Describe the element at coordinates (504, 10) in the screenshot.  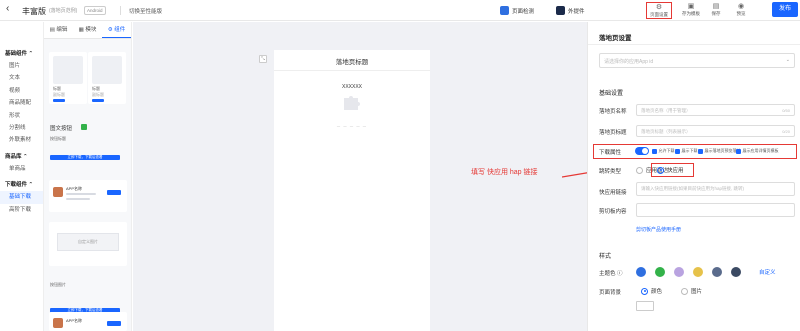
I see `shield-check-icon` at that location.